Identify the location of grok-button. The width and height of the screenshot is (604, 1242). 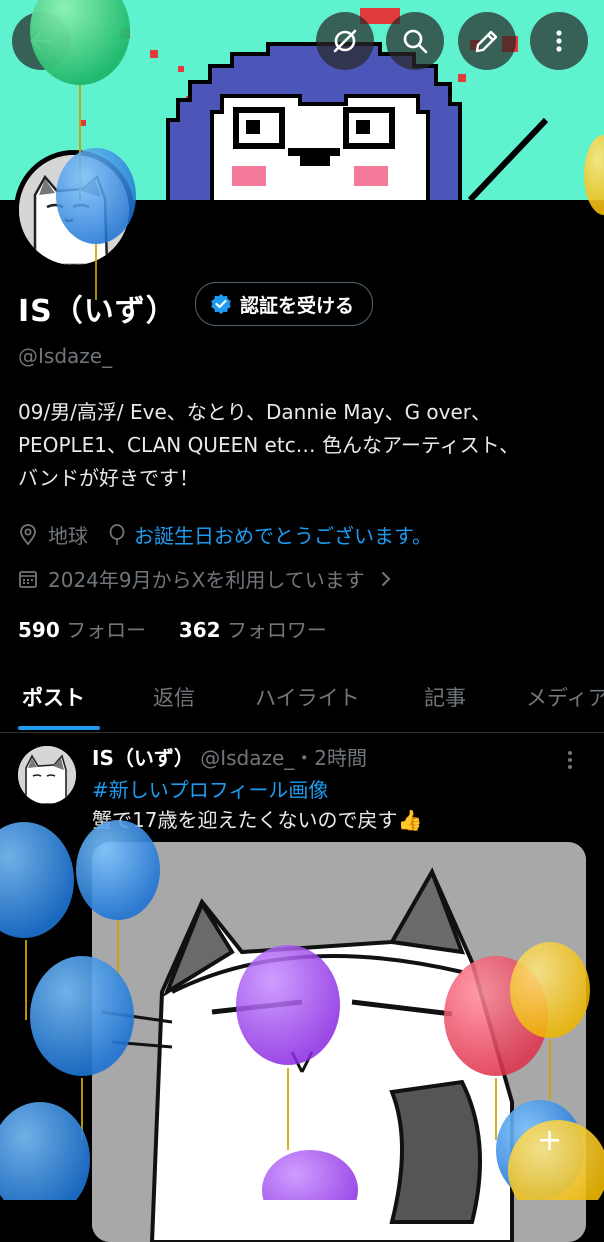
(345, 41).